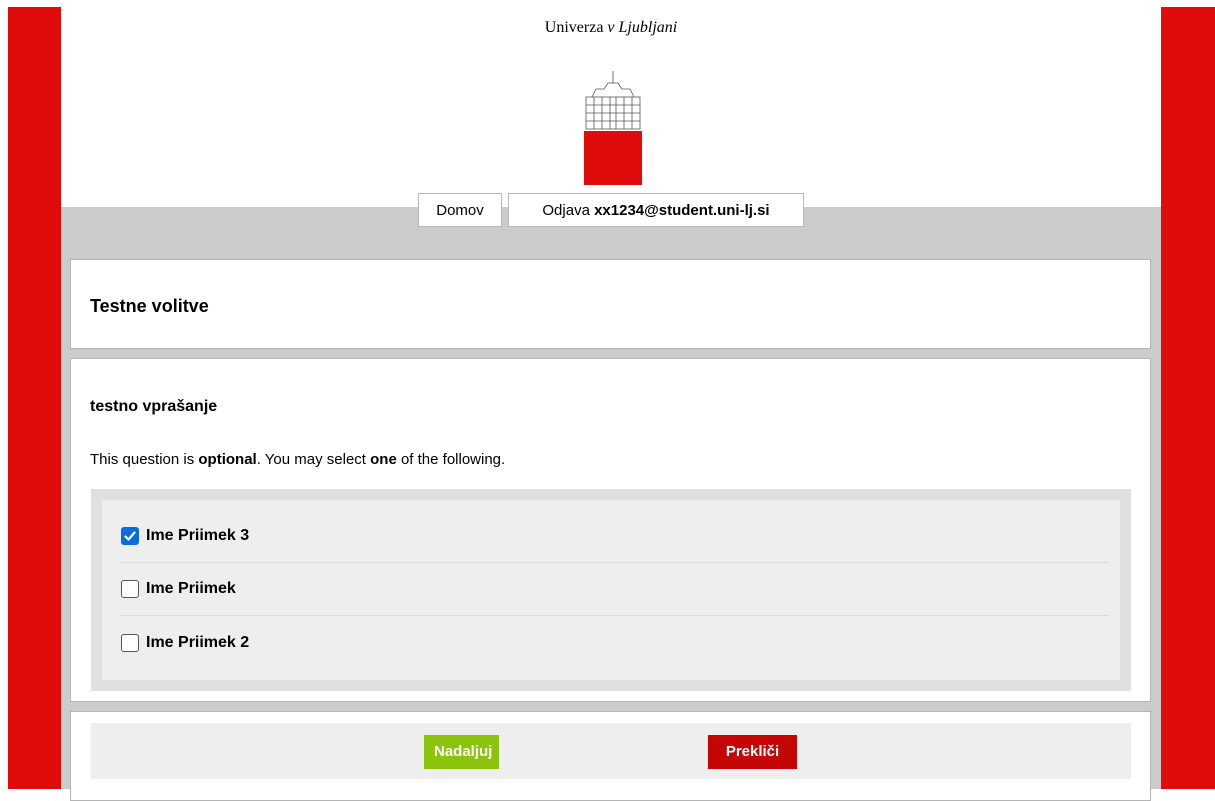 The image size is (1215, 801). I want to click on instructions-text-3: of the following., so click(451, 459).